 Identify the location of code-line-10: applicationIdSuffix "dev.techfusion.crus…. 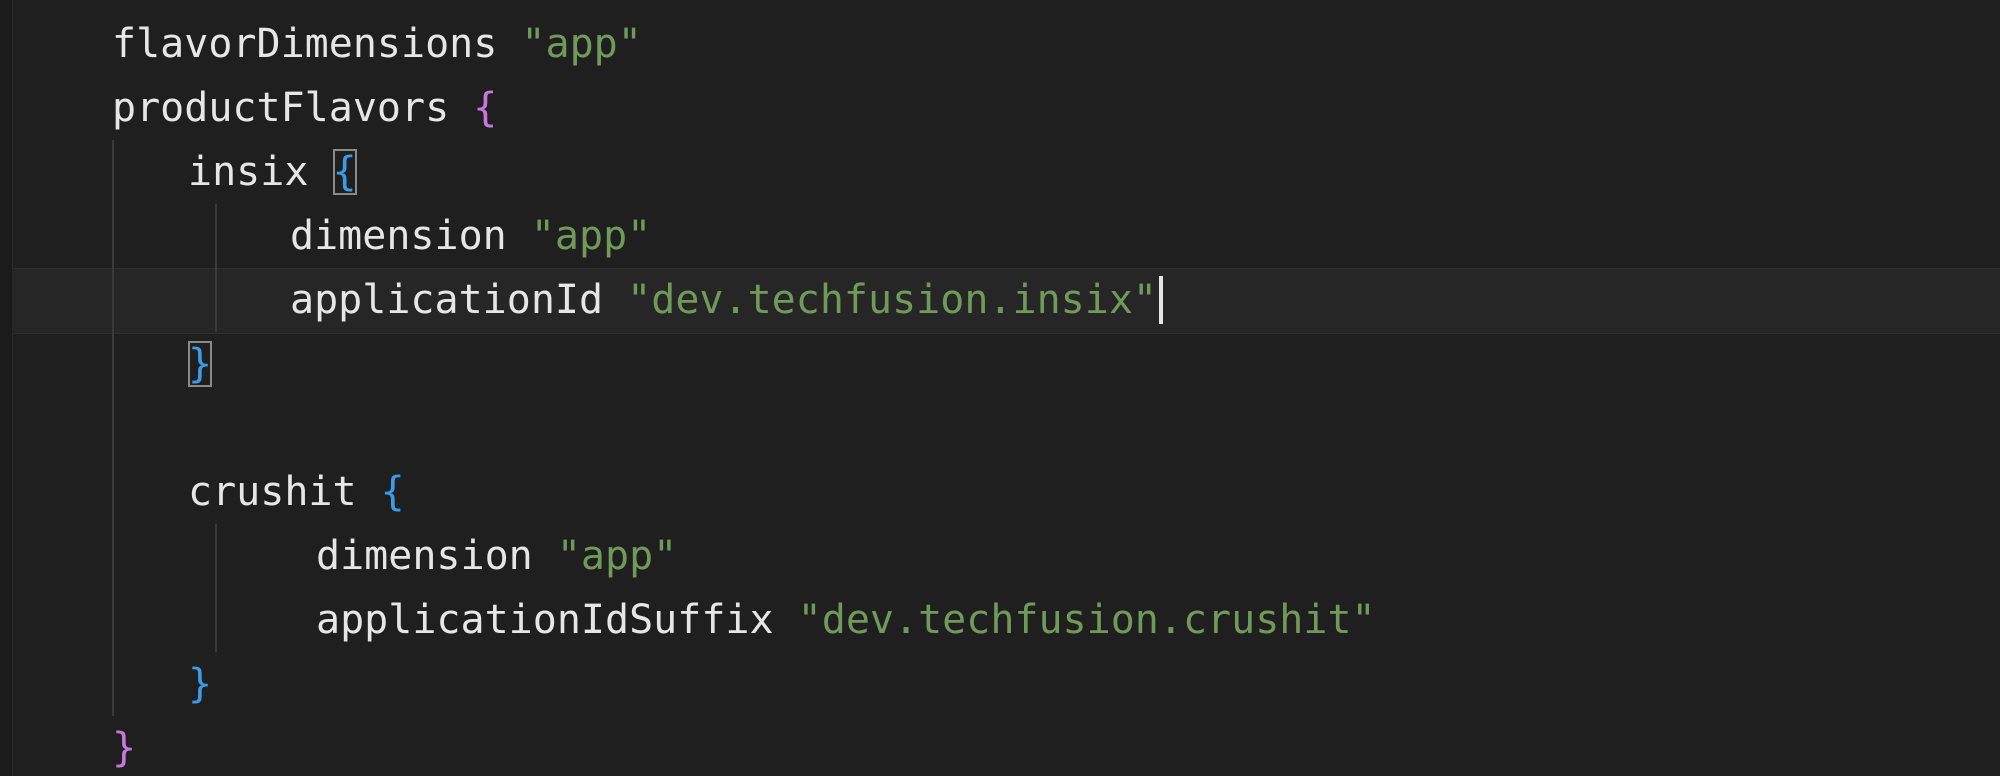
(846, 620).